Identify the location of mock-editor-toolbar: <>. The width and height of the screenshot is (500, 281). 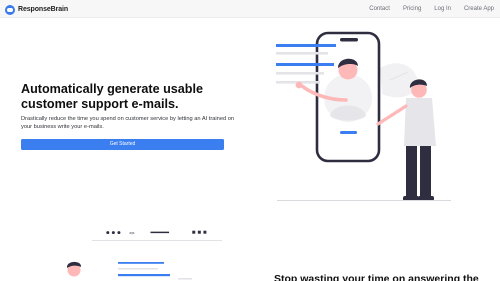
(157, 235).